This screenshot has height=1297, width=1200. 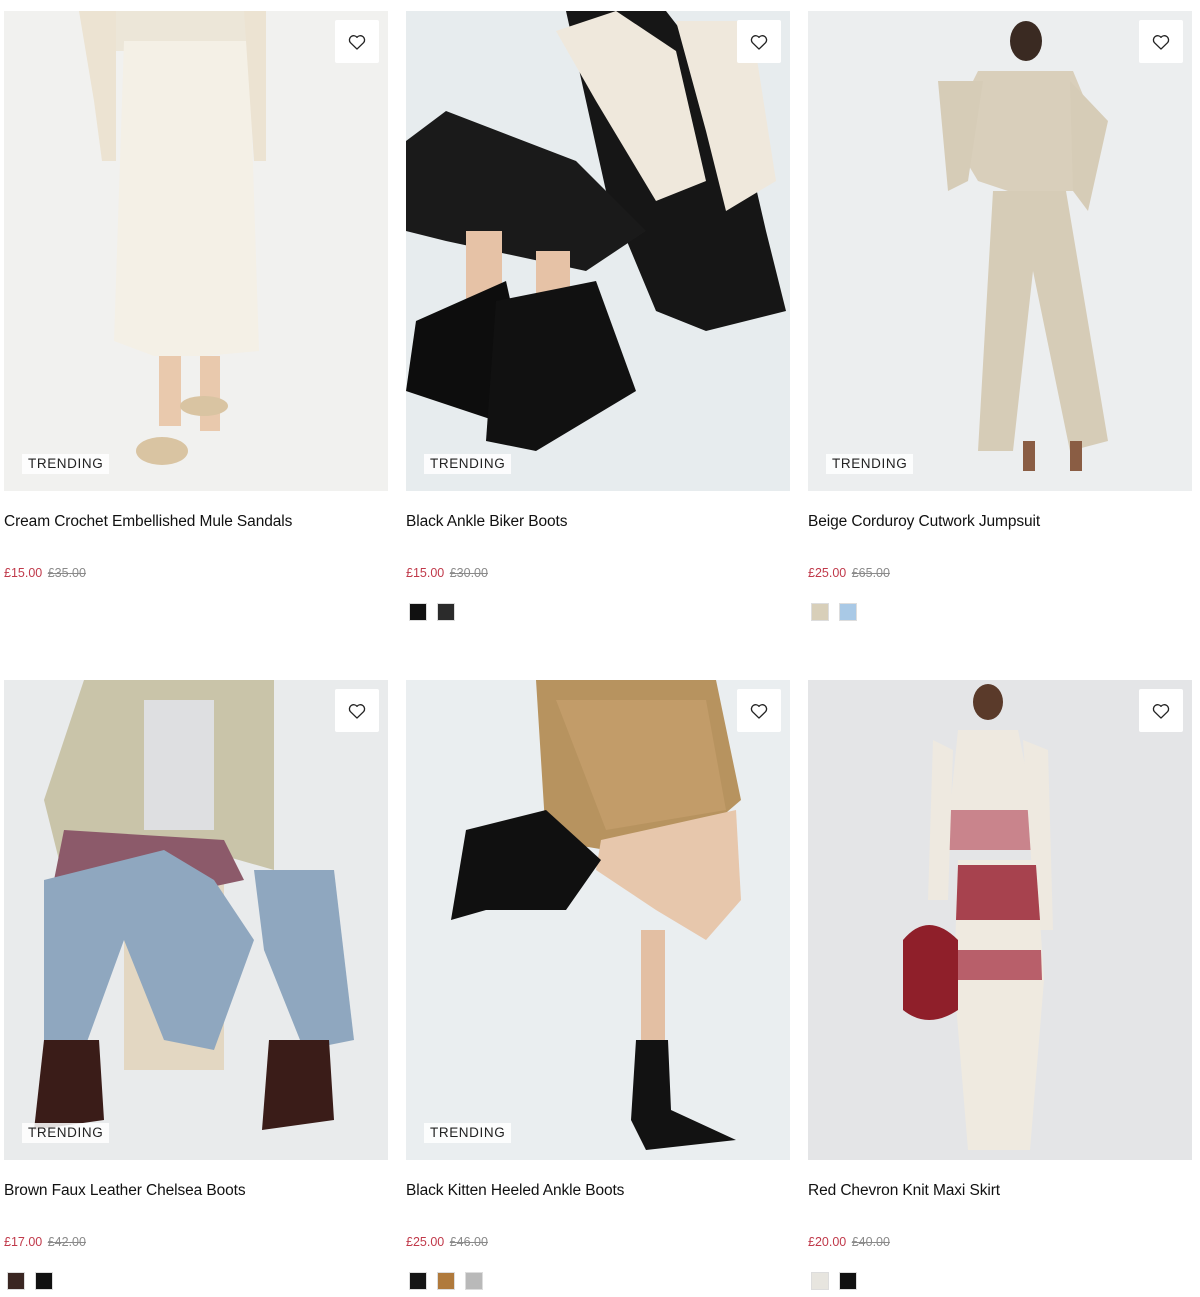 I want to click on product-name: Cream Crochet Embellished Mule Sandals, so click(x=196, y=522).